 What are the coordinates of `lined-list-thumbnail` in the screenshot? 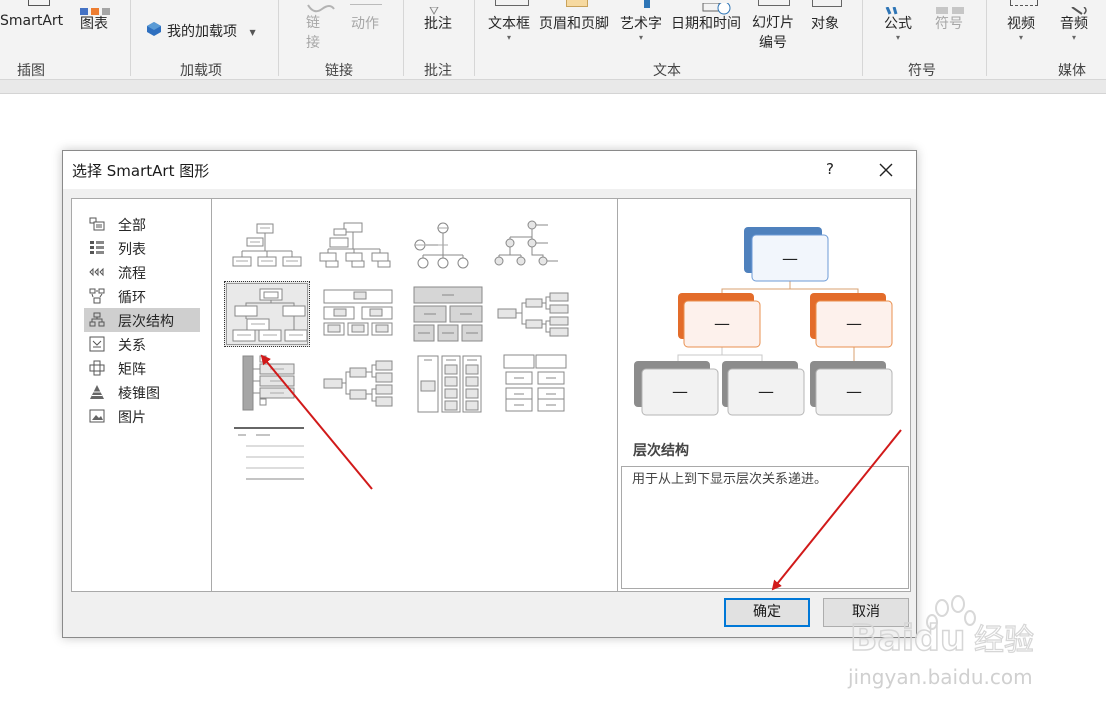 It's located at (535, 383).